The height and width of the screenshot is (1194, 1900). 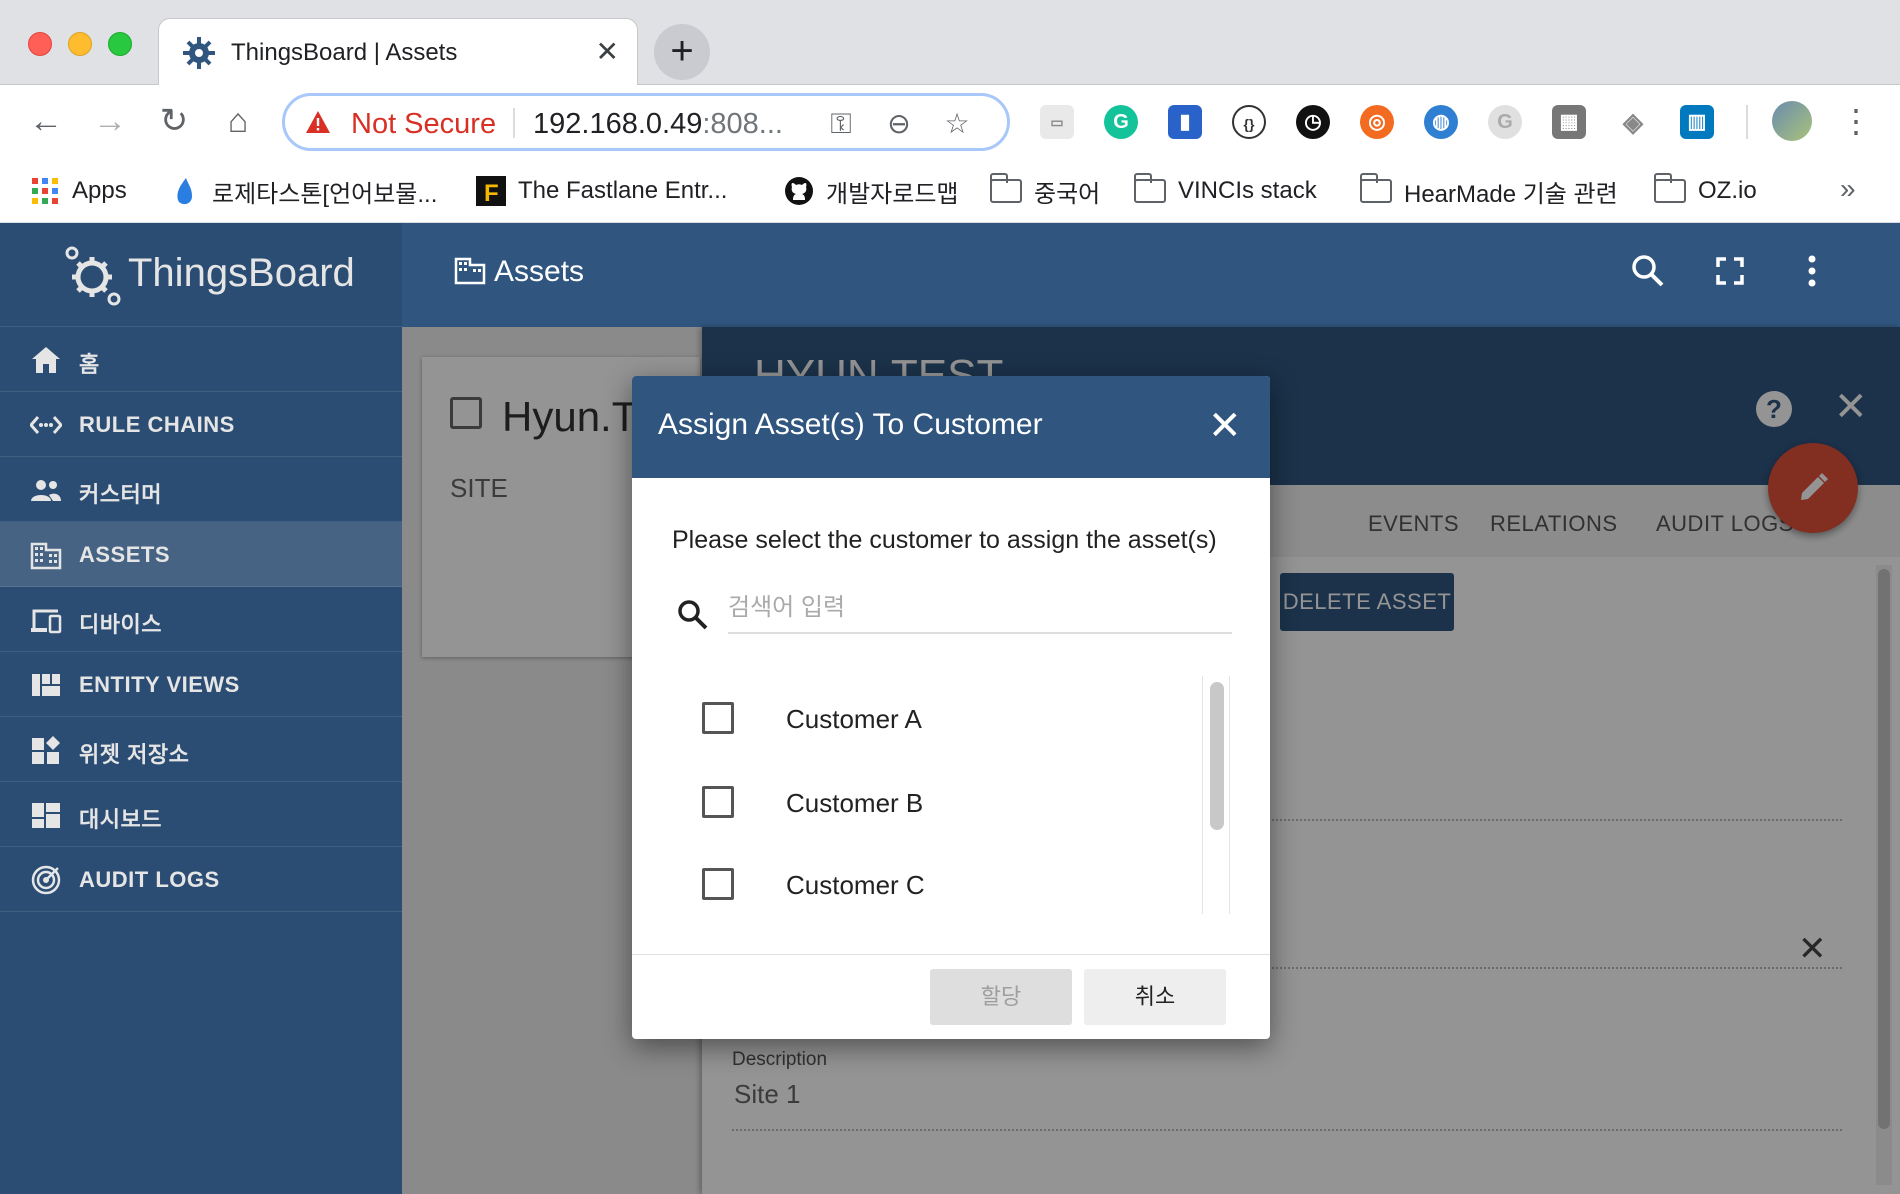 I want to click on bookmark-oz-io: OZ.io, so click(x=1705, y=191).